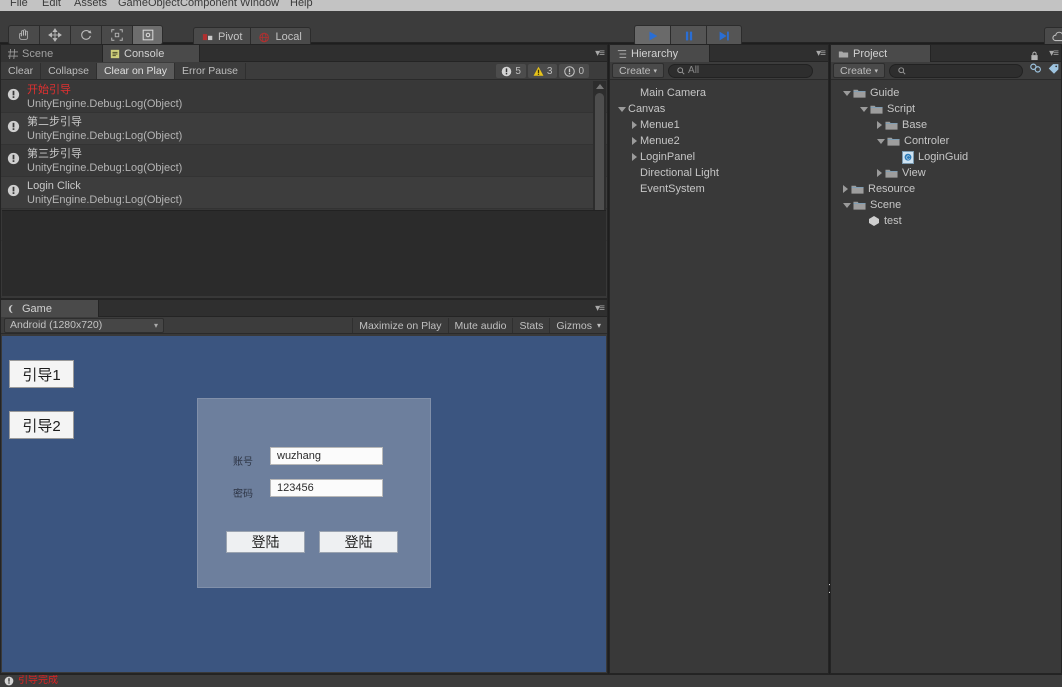  I want to click on console-error-pause-button: Error Pause, so click(211, 70).